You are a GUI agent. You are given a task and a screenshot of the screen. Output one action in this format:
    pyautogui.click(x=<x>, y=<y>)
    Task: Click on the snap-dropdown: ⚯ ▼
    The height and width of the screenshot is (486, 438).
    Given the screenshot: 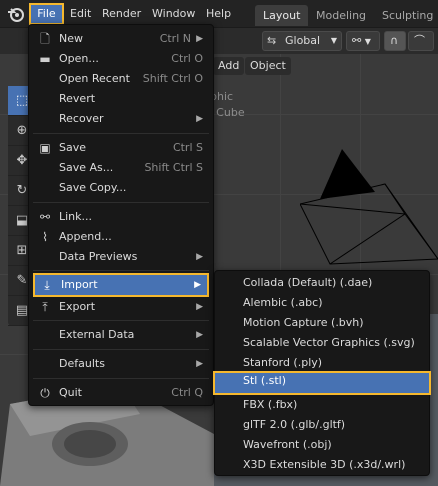 What is the action you would take?
    pyautogui.click(x=363, y=41)
    